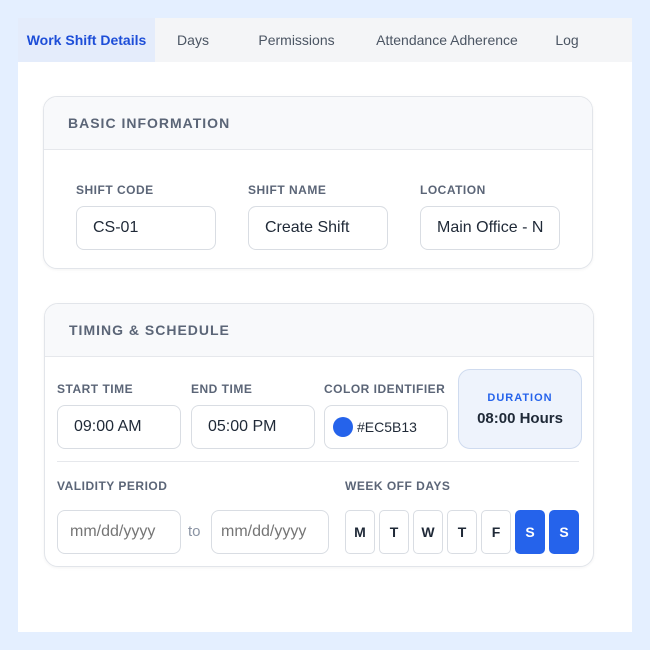  Describe the element at coordinates (447, 40) in the screenshot. I see `tab-attendance-adherence: Attendance Adherence` at that location.